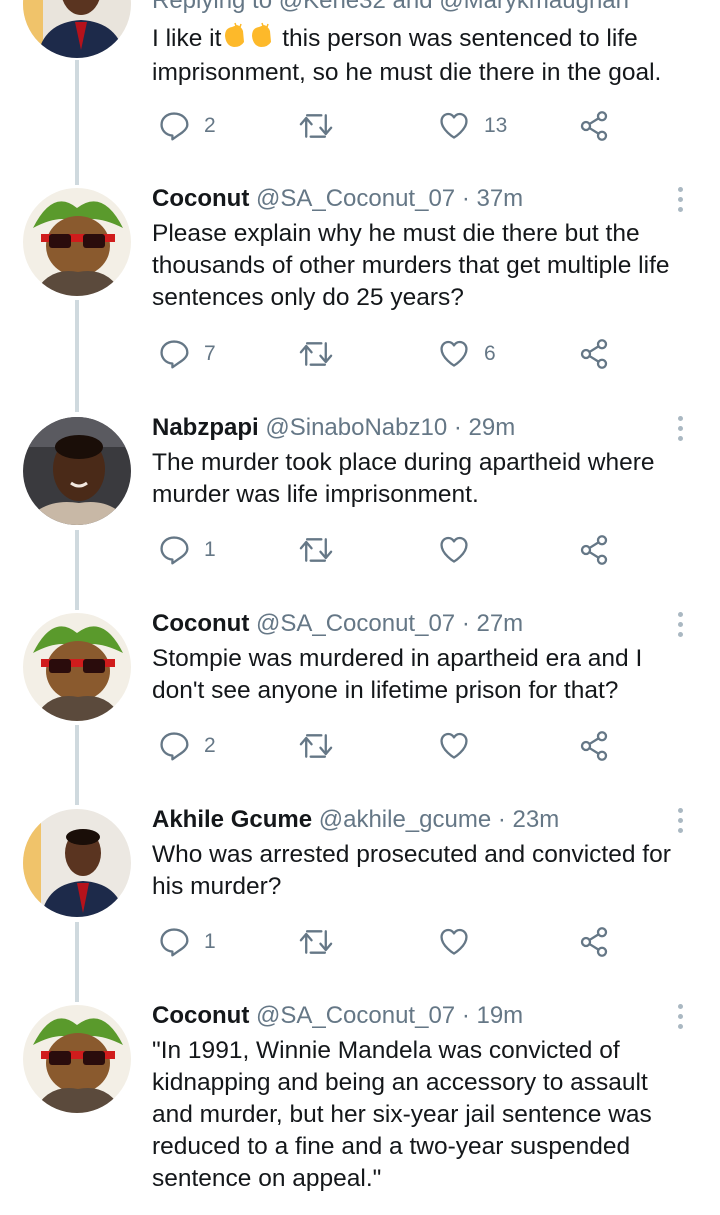 The width and height of the screenshot is (720, 1215). What do you see at coordinates (205, 427) in the screenshot?
I see `display-name: Nabzpapi` at bounding box center [205, 427].